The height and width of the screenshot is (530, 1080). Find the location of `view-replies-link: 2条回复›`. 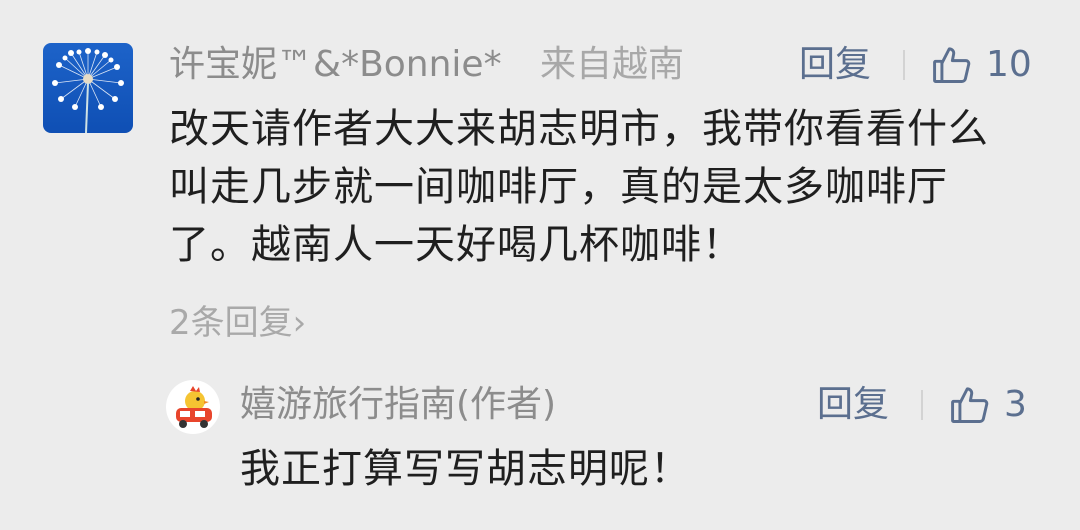

view-replies-link: 2条回复› is located at coordinates (237, 323).